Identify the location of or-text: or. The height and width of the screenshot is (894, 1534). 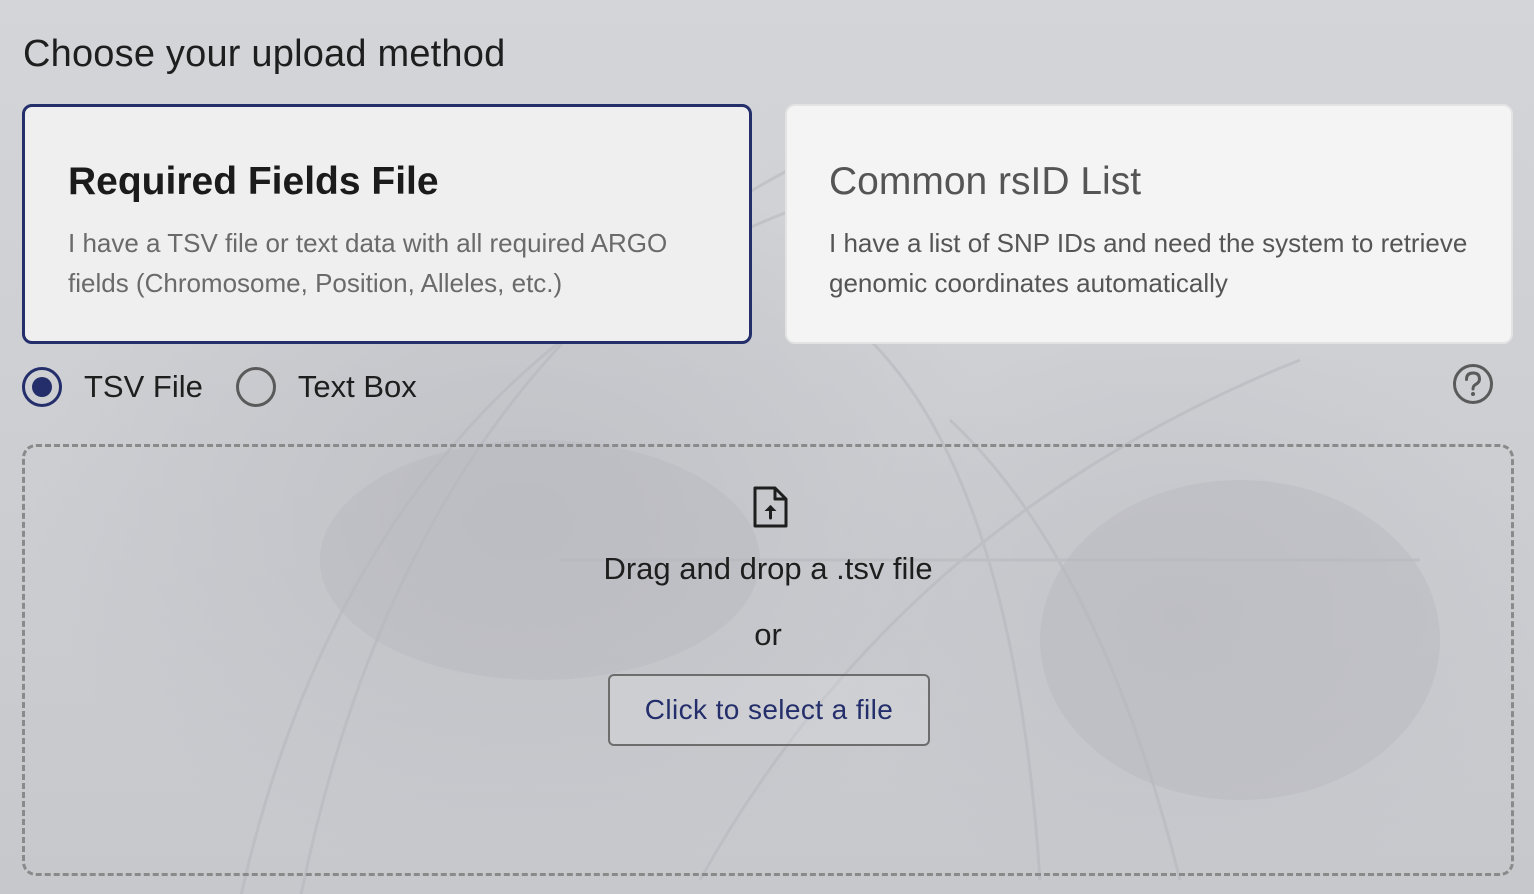
(768, 634).